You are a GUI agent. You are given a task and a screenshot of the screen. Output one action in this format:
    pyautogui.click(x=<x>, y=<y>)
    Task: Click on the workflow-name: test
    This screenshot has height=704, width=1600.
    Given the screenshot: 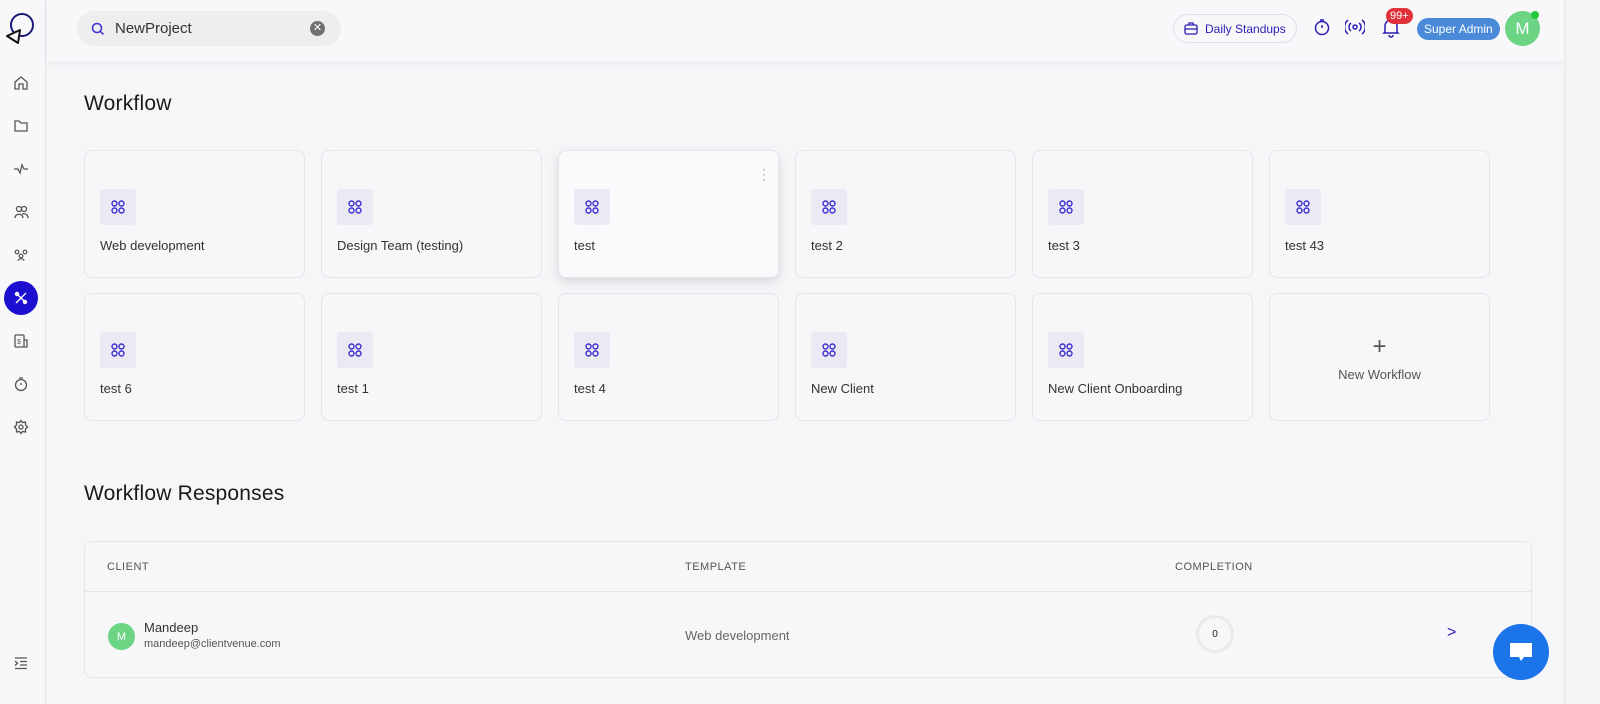 What is the action you would take?
    pyautogui.click(x=584, y=245)
    